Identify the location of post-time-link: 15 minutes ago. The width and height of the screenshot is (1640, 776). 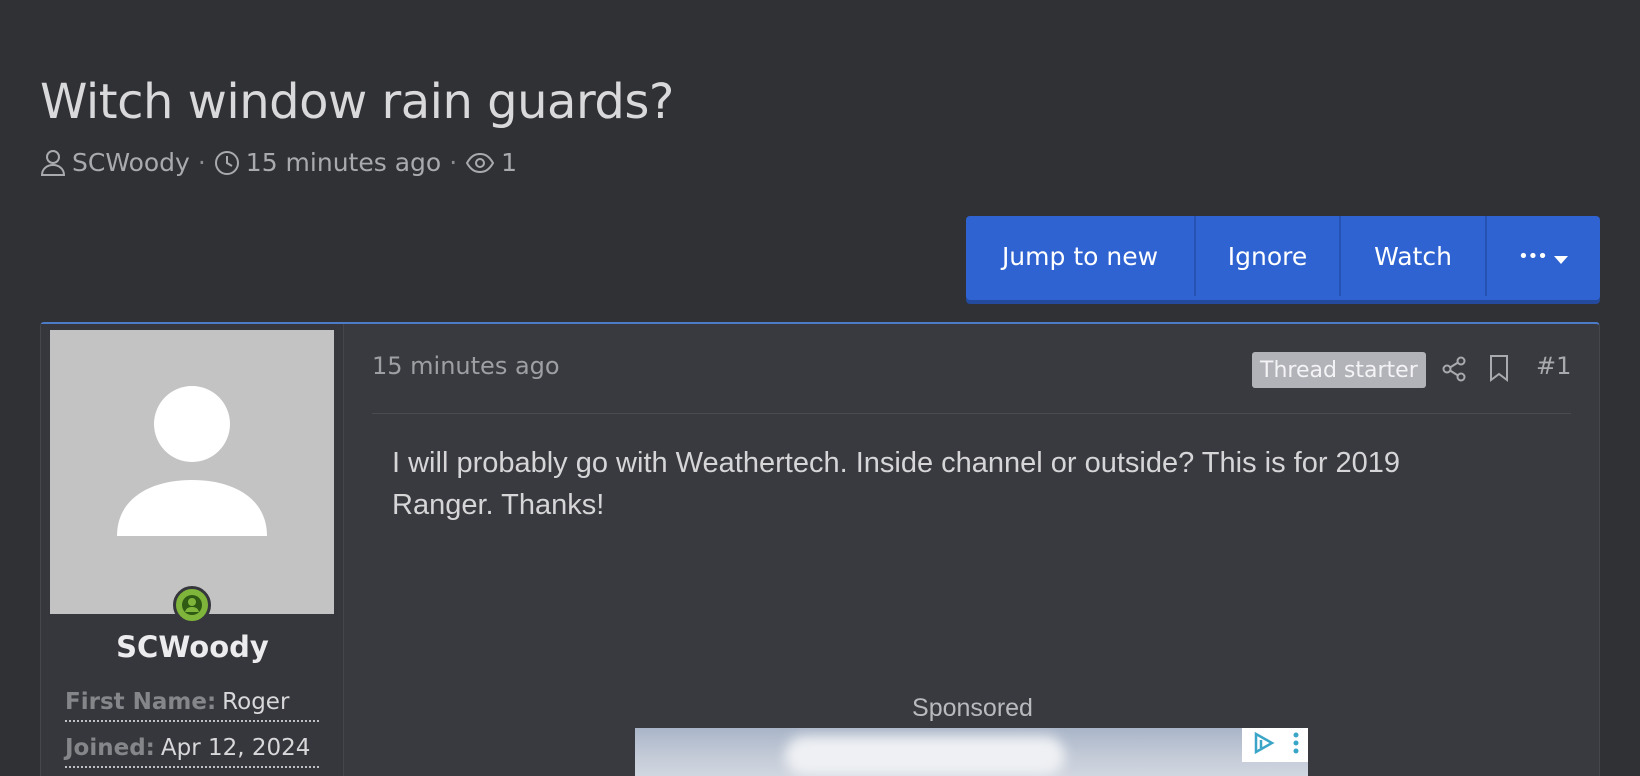
(466, 366).